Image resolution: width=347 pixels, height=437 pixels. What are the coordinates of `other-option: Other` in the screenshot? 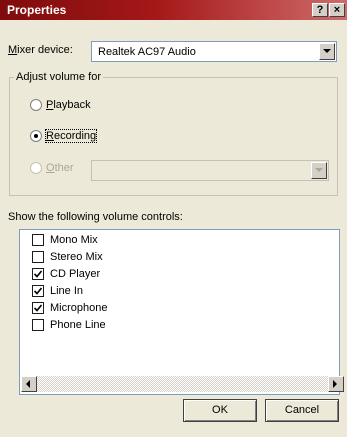 It's located at (60, 169).